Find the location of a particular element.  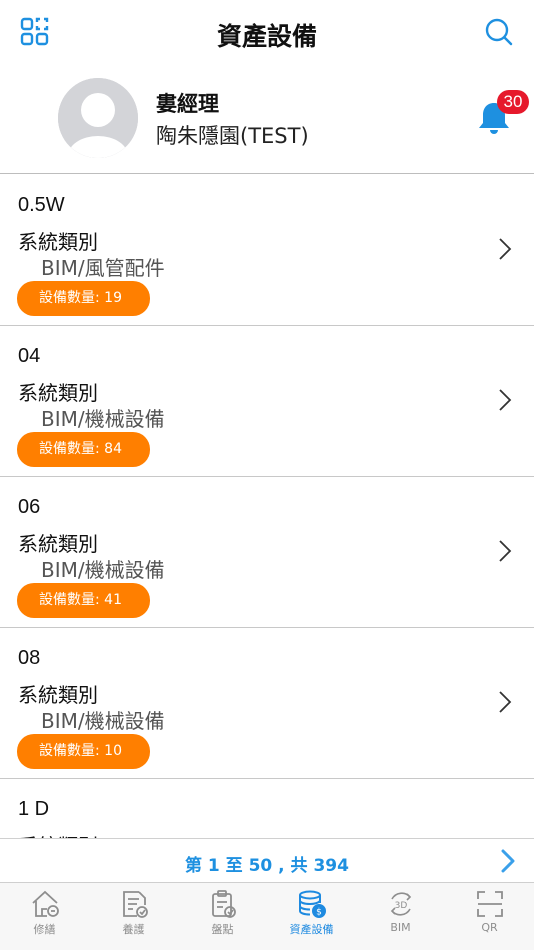

avatar is located at coordinates (98, 118).